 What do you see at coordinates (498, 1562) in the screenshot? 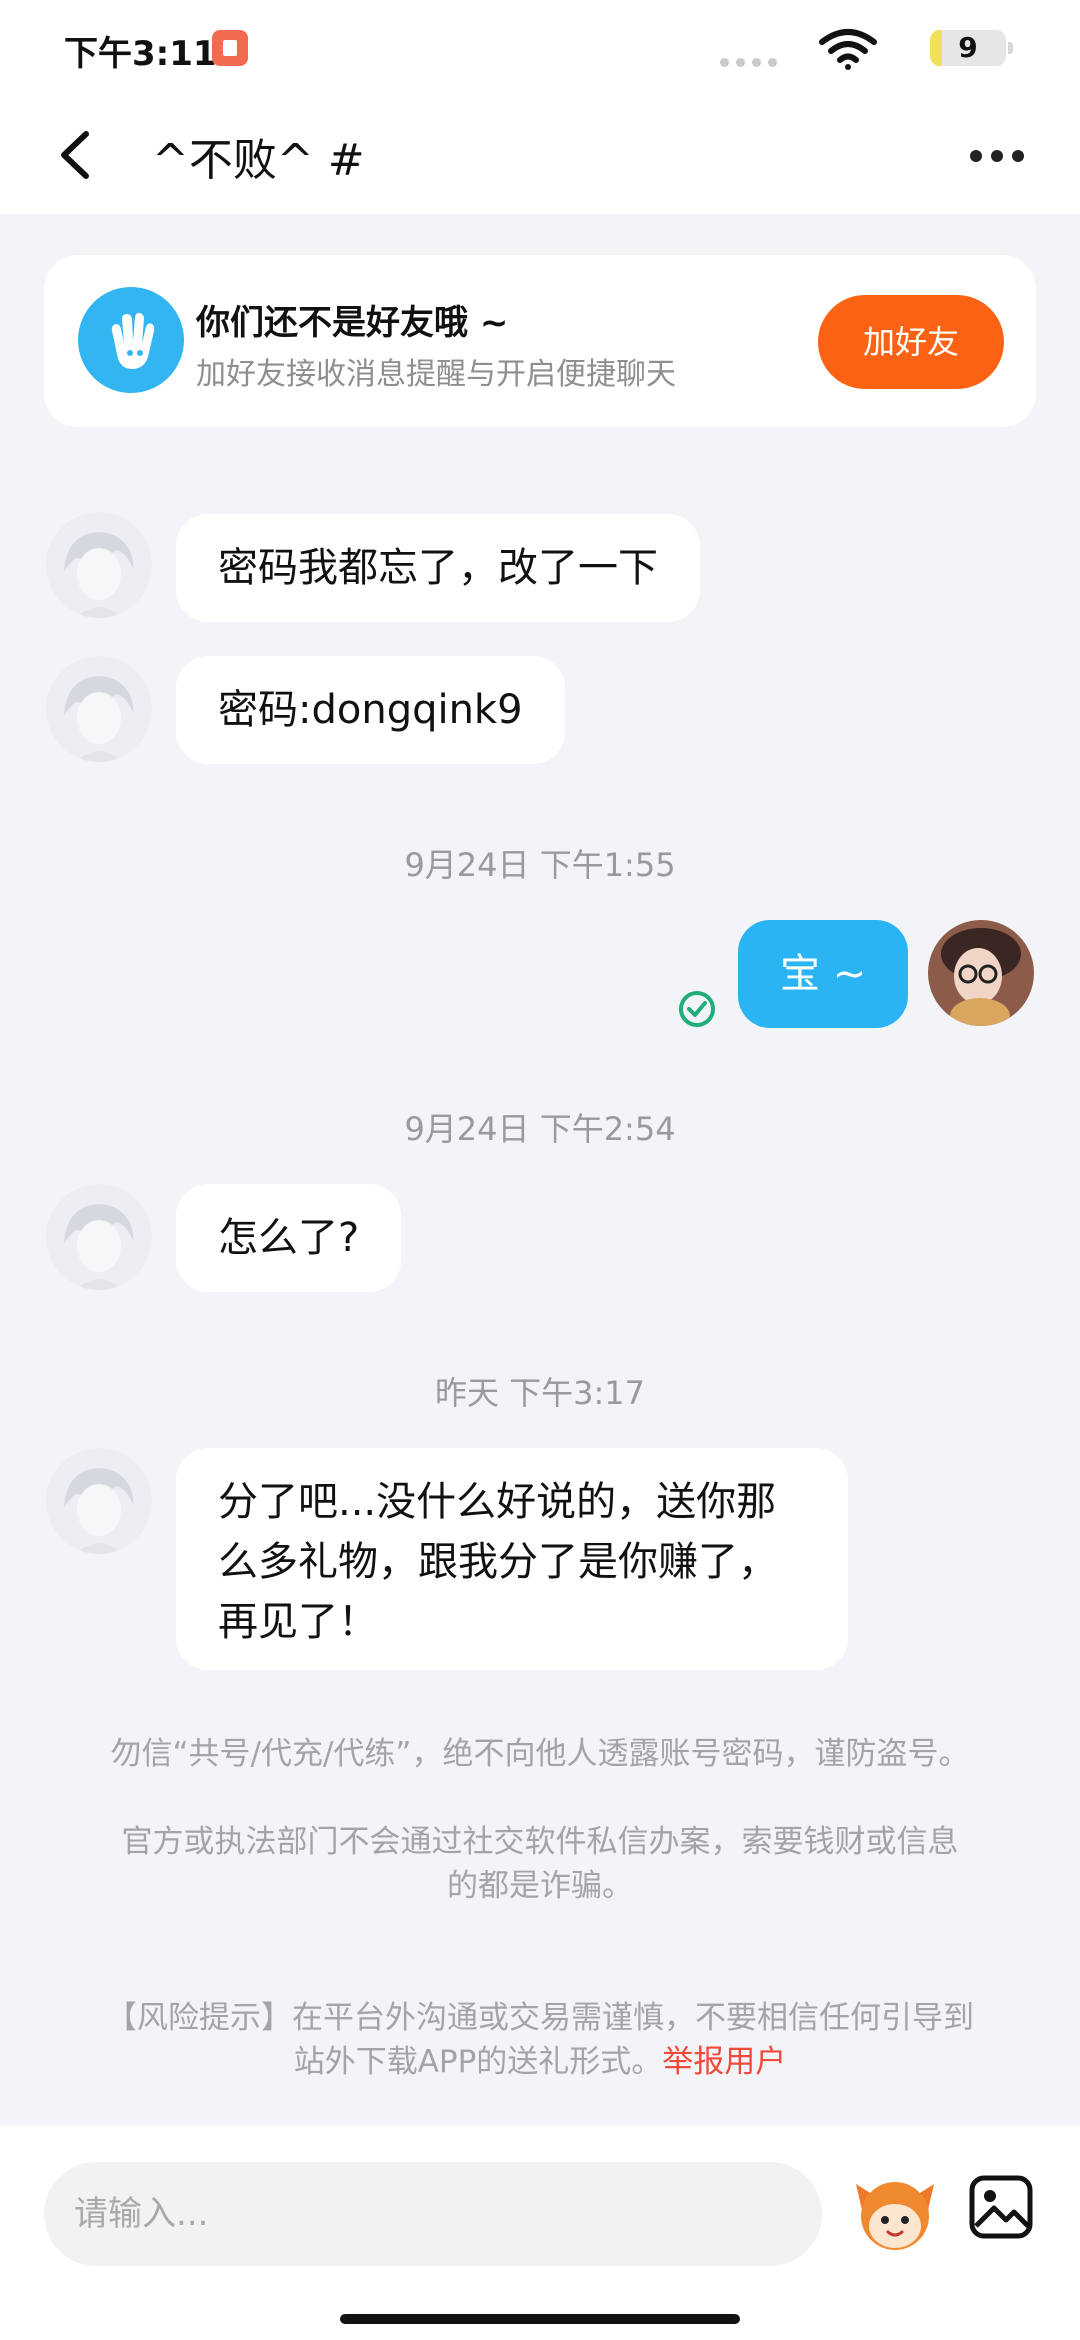
I see `message-line: 么多礼物，跟我分了是你赚了，` at bounding box center [498, 1562].